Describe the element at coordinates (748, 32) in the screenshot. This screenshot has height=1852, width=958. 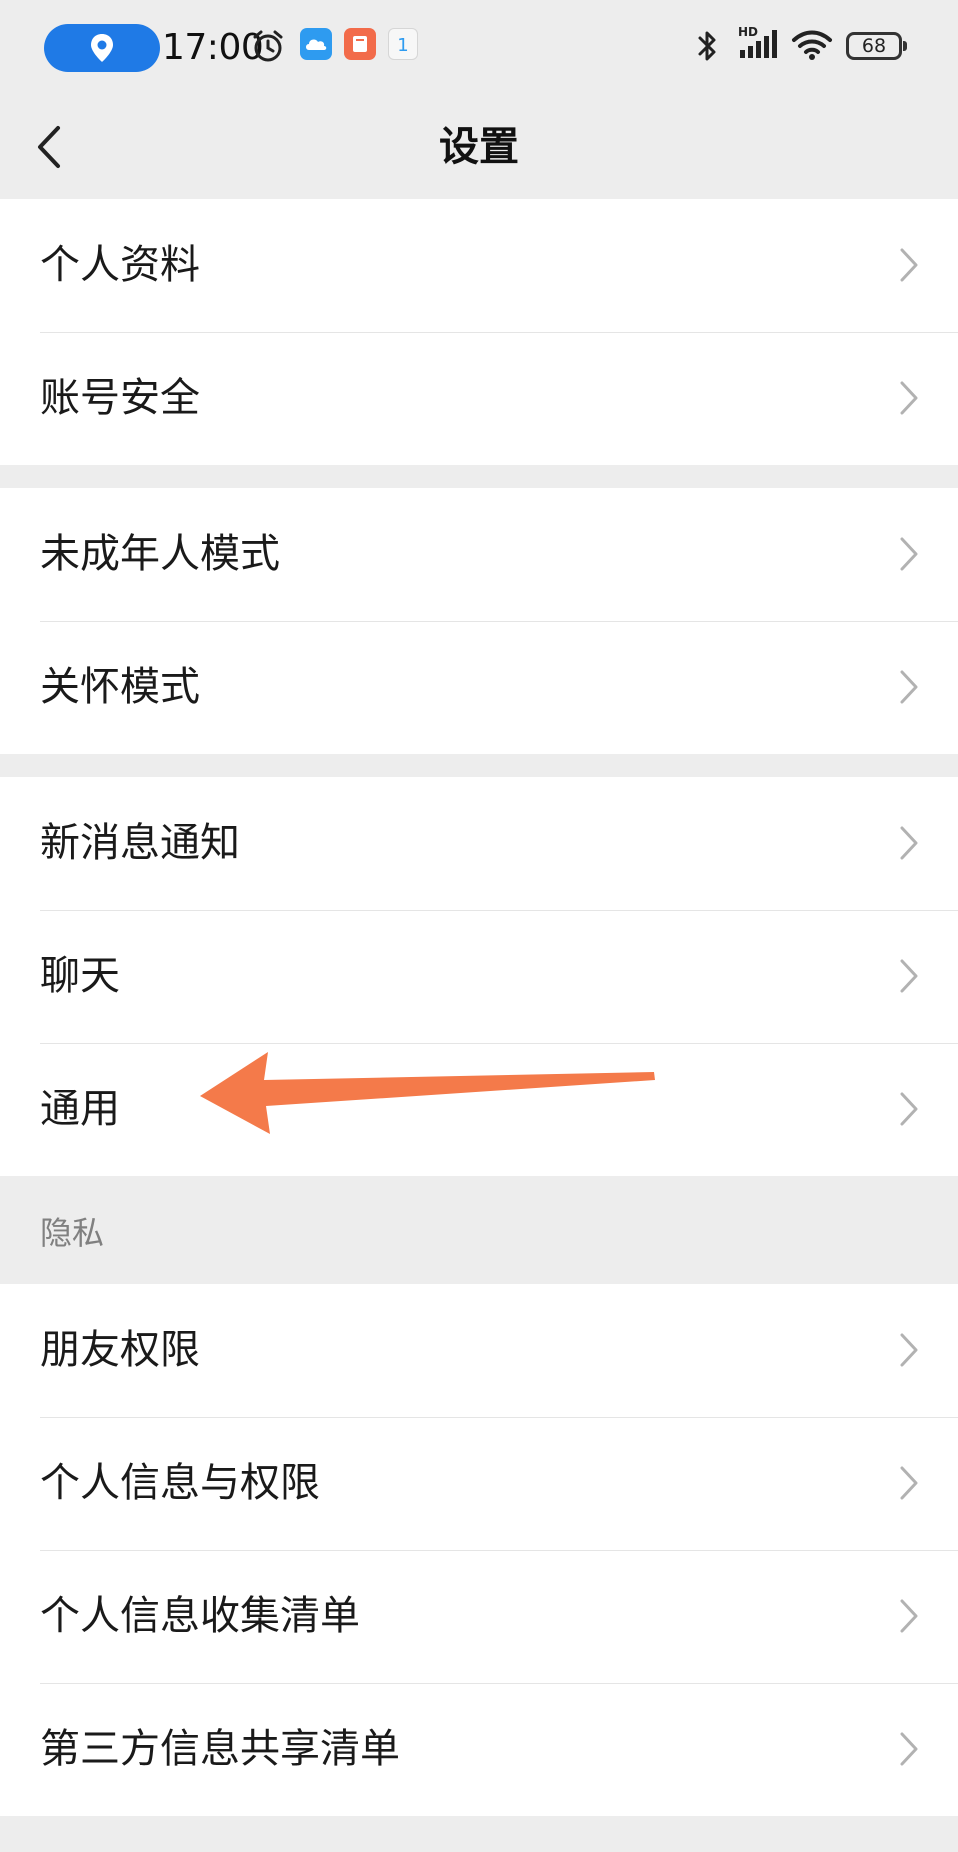
I see `svg-text: HD` at that location.